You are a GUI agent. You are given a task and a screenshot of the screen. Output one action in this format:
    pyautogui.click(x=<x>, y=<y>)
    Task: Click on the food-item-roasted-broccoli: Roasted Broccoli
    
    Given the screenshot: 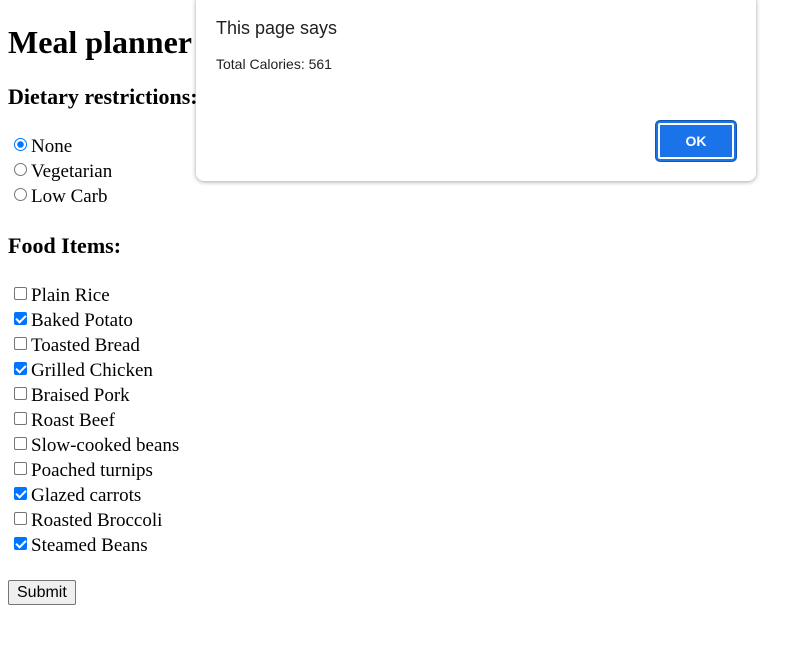 What is the action you would take?
    pyautogui.click(x=85, y=520)
    